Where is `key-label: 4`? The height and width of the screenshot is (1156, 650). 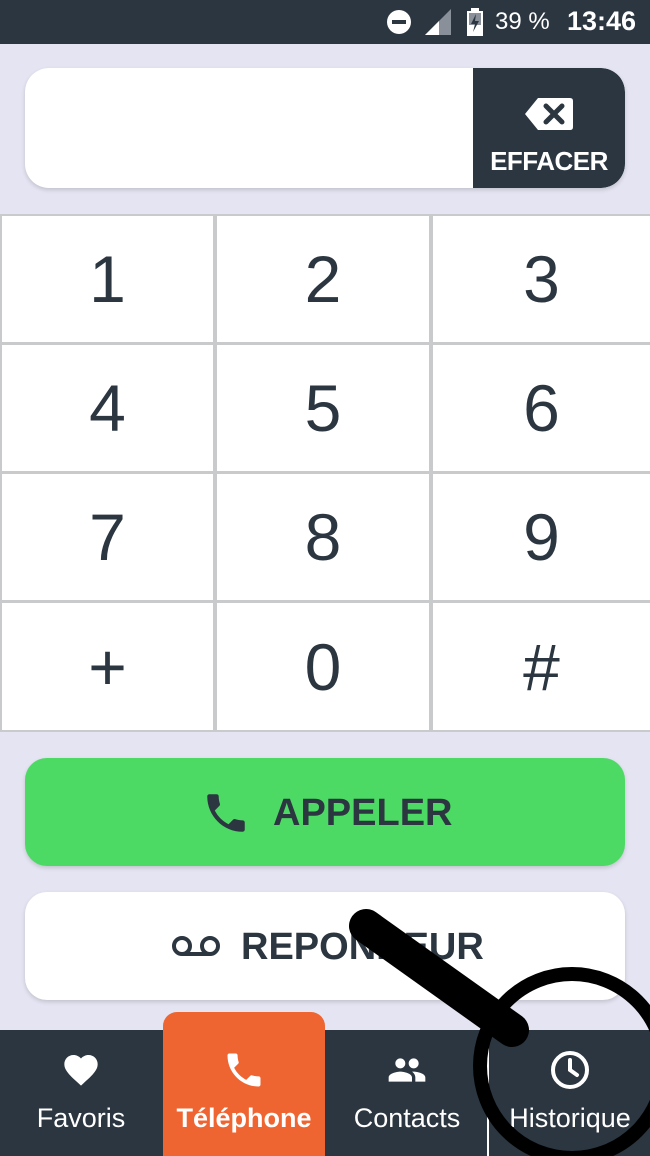
key-label: 4 is located at coordinates (107, 408).